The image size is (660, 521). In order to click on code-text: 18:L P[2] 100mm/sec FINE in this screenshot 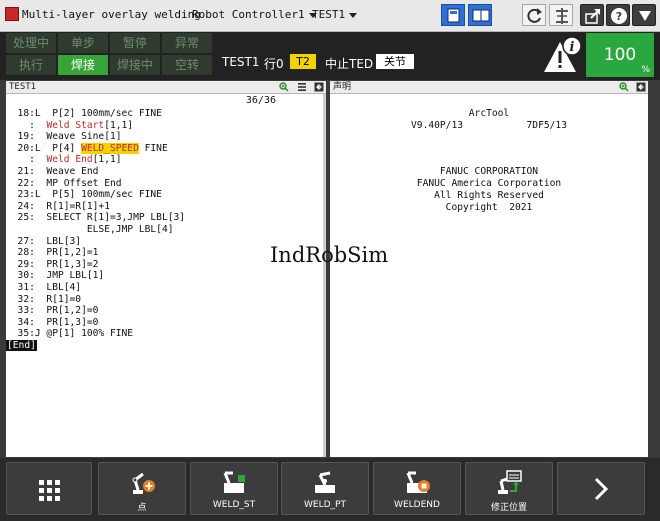, I will do `click(84, 113)`.